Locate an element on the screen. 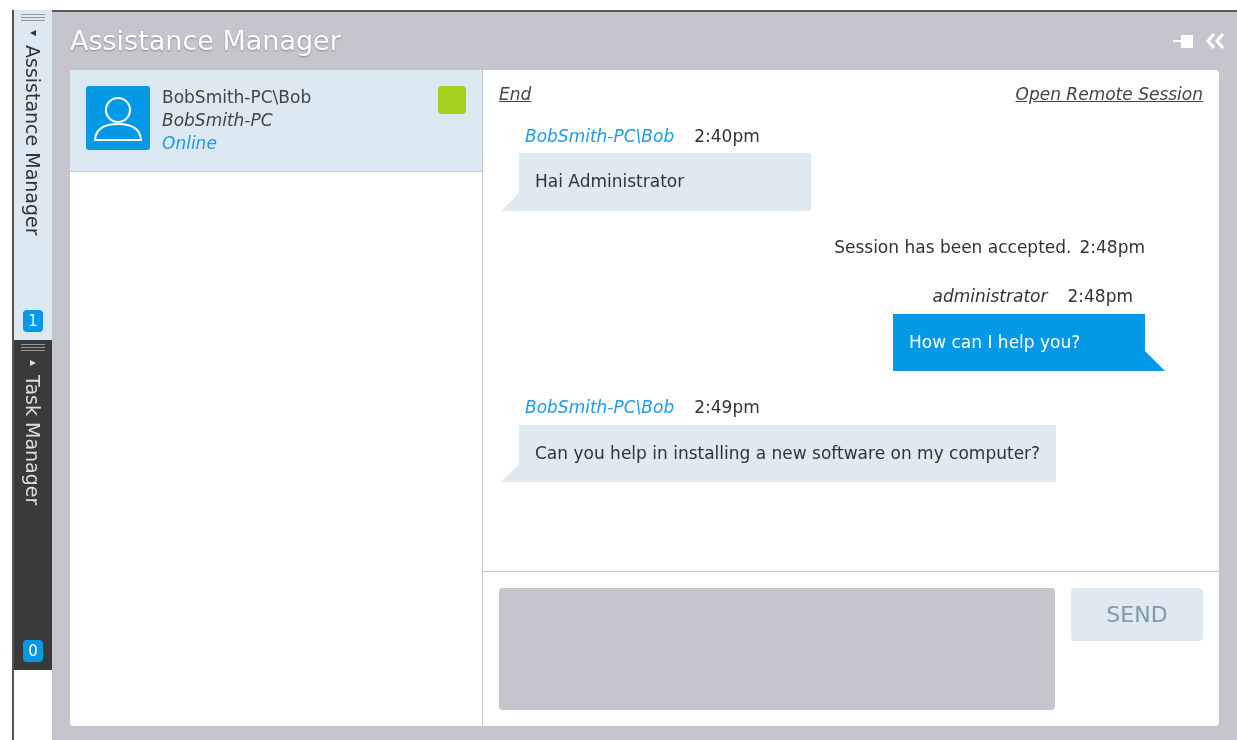 This screenshot has height=740, width=1237. side-tab-label: Assistance Manager is located at coordinates (33, 140).